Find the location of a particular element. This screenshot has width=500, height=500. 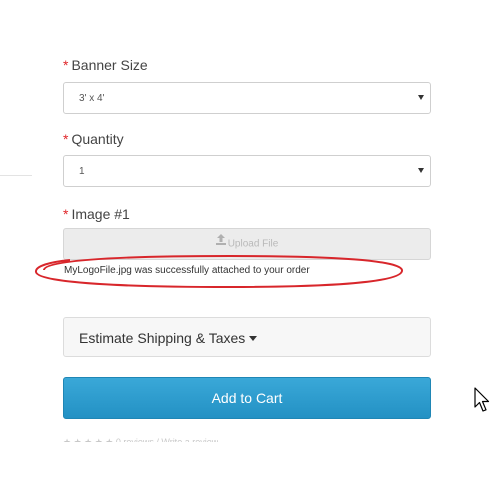

estimate-shipping-label: Estimate Shipping & Taxes is located at coordinates (168, 338).